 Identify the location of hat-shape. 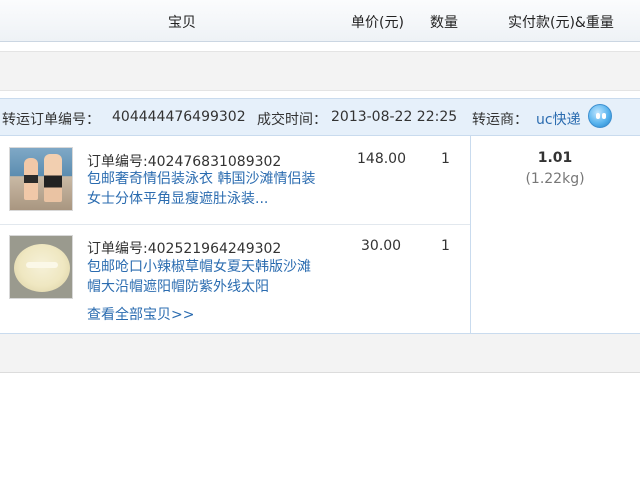
(42, 268).